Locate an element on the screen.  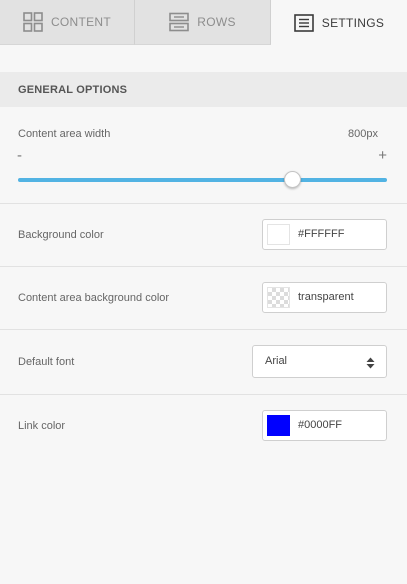
default-font-select: Arial is located at coordinates (319, 361).